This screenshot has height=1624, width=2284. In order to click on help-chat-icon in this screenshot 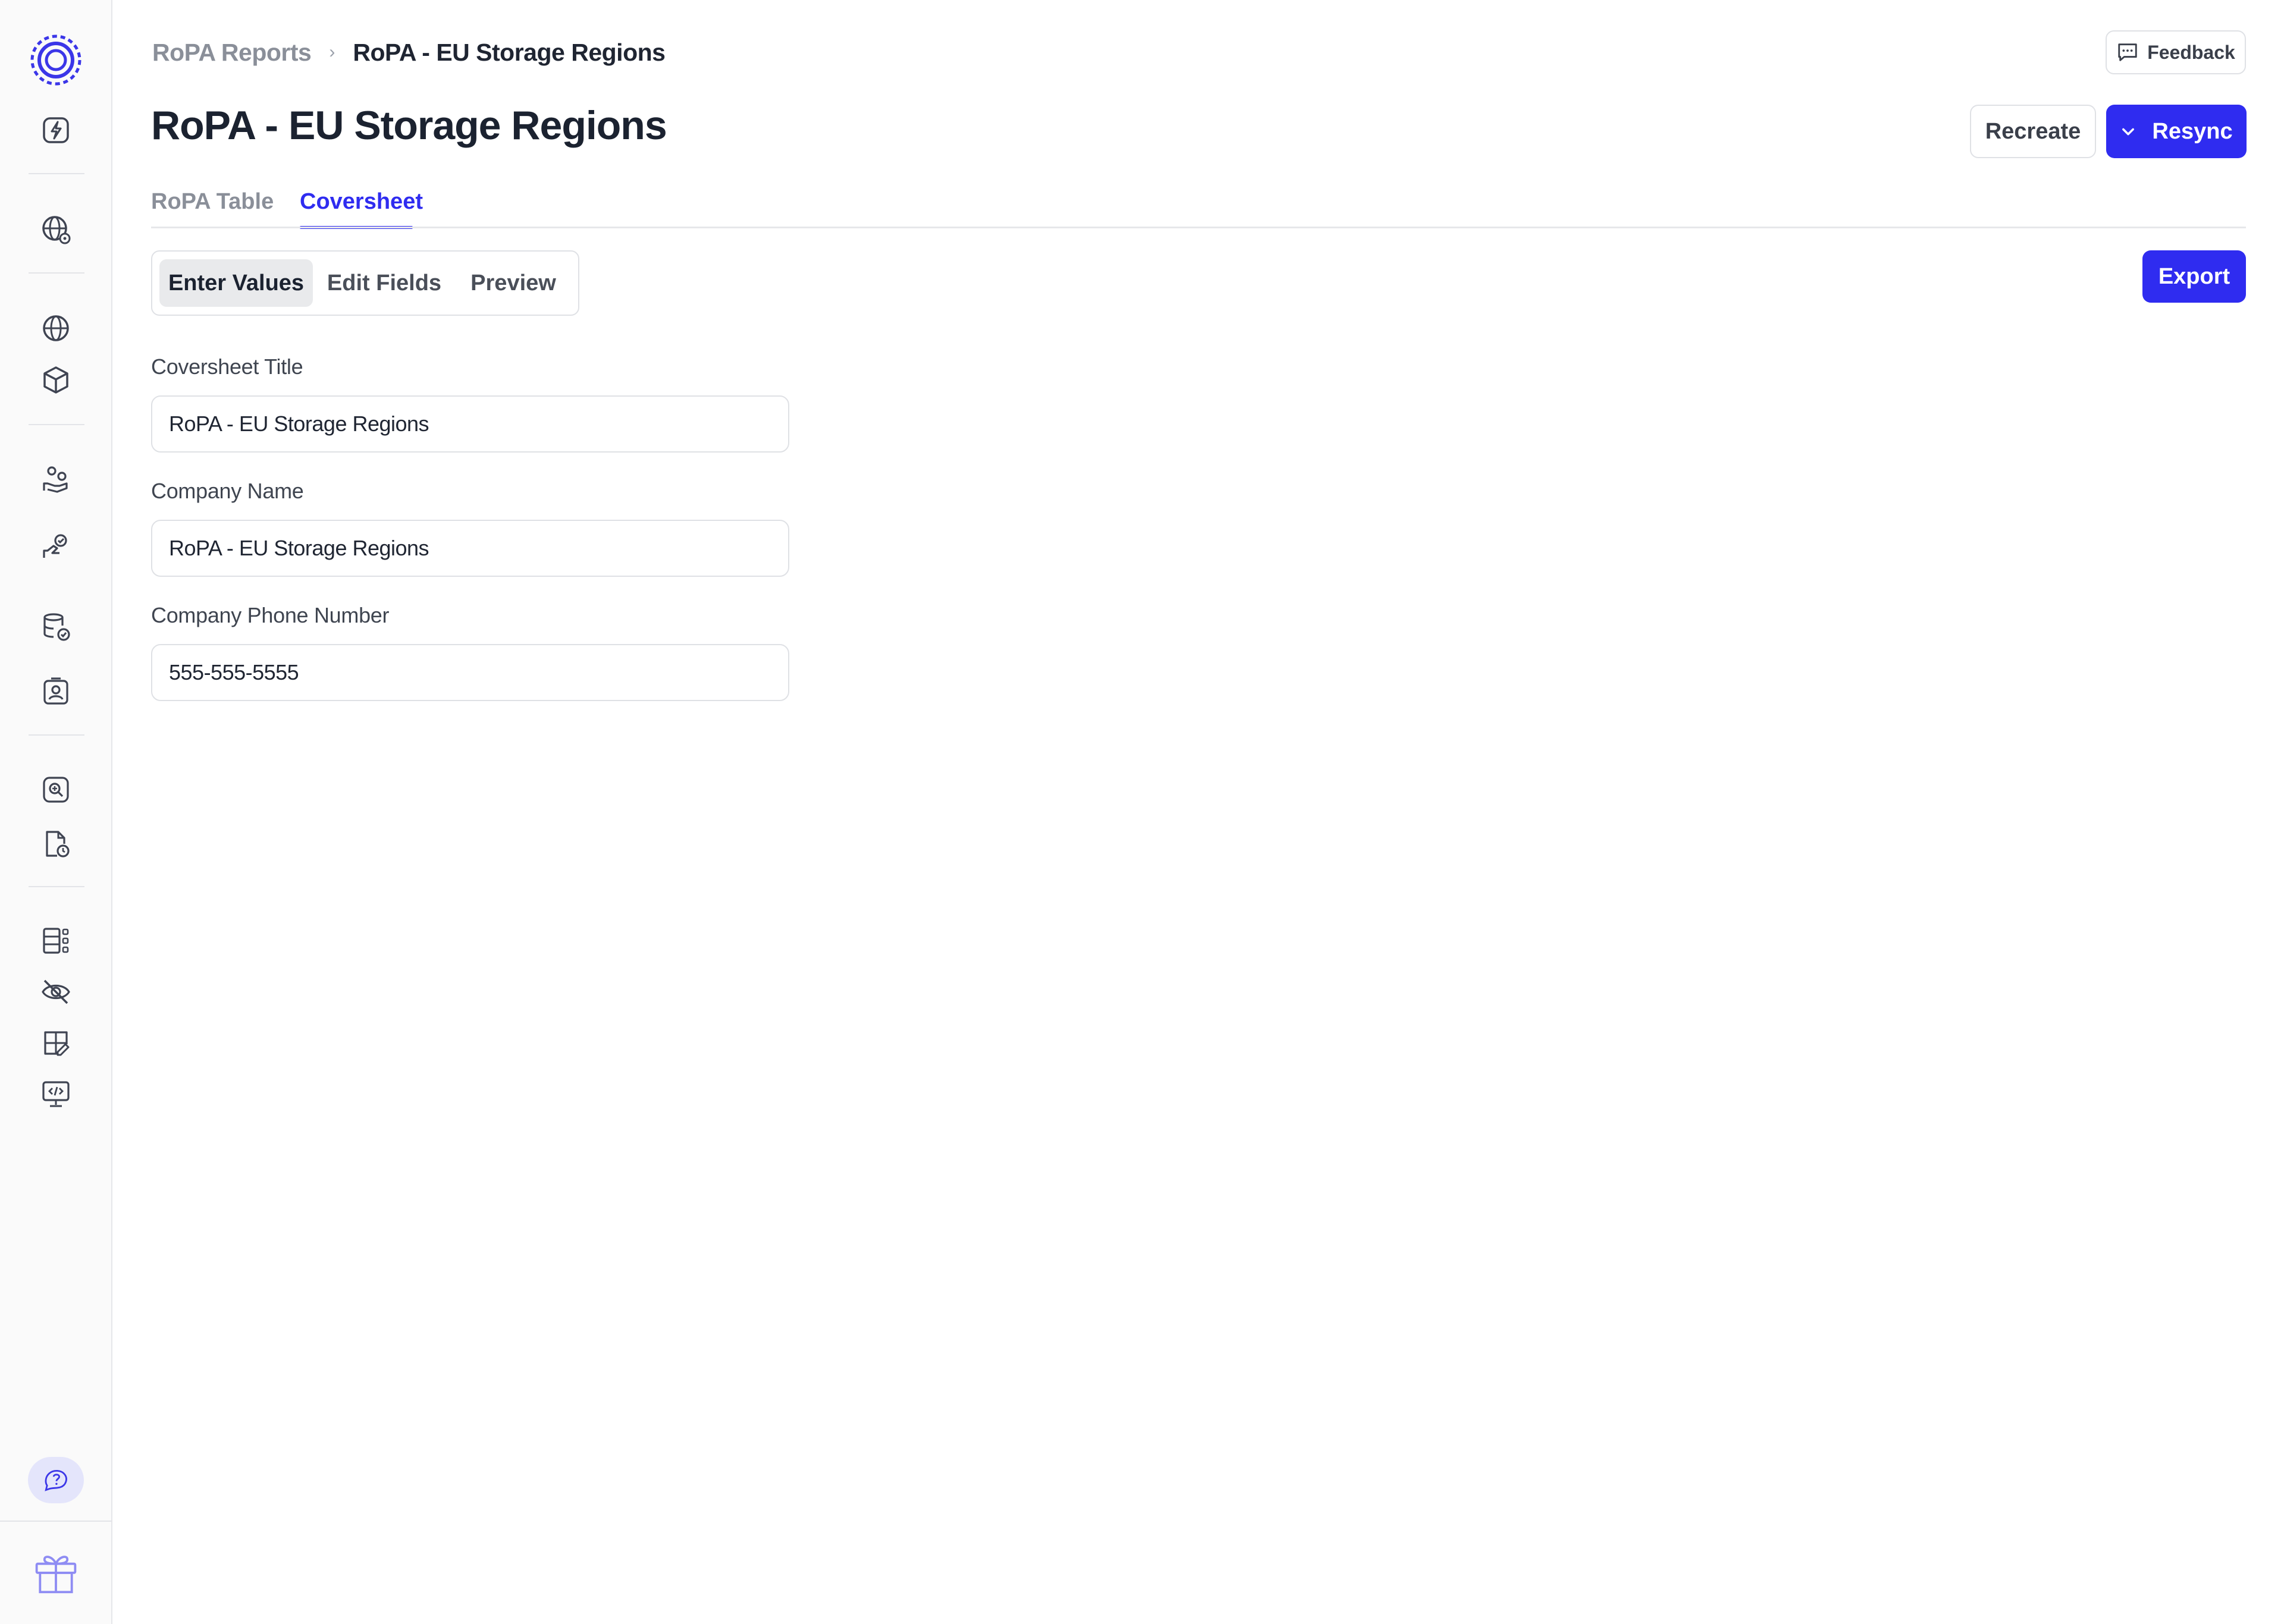, I will do `click(56, 1480)`.